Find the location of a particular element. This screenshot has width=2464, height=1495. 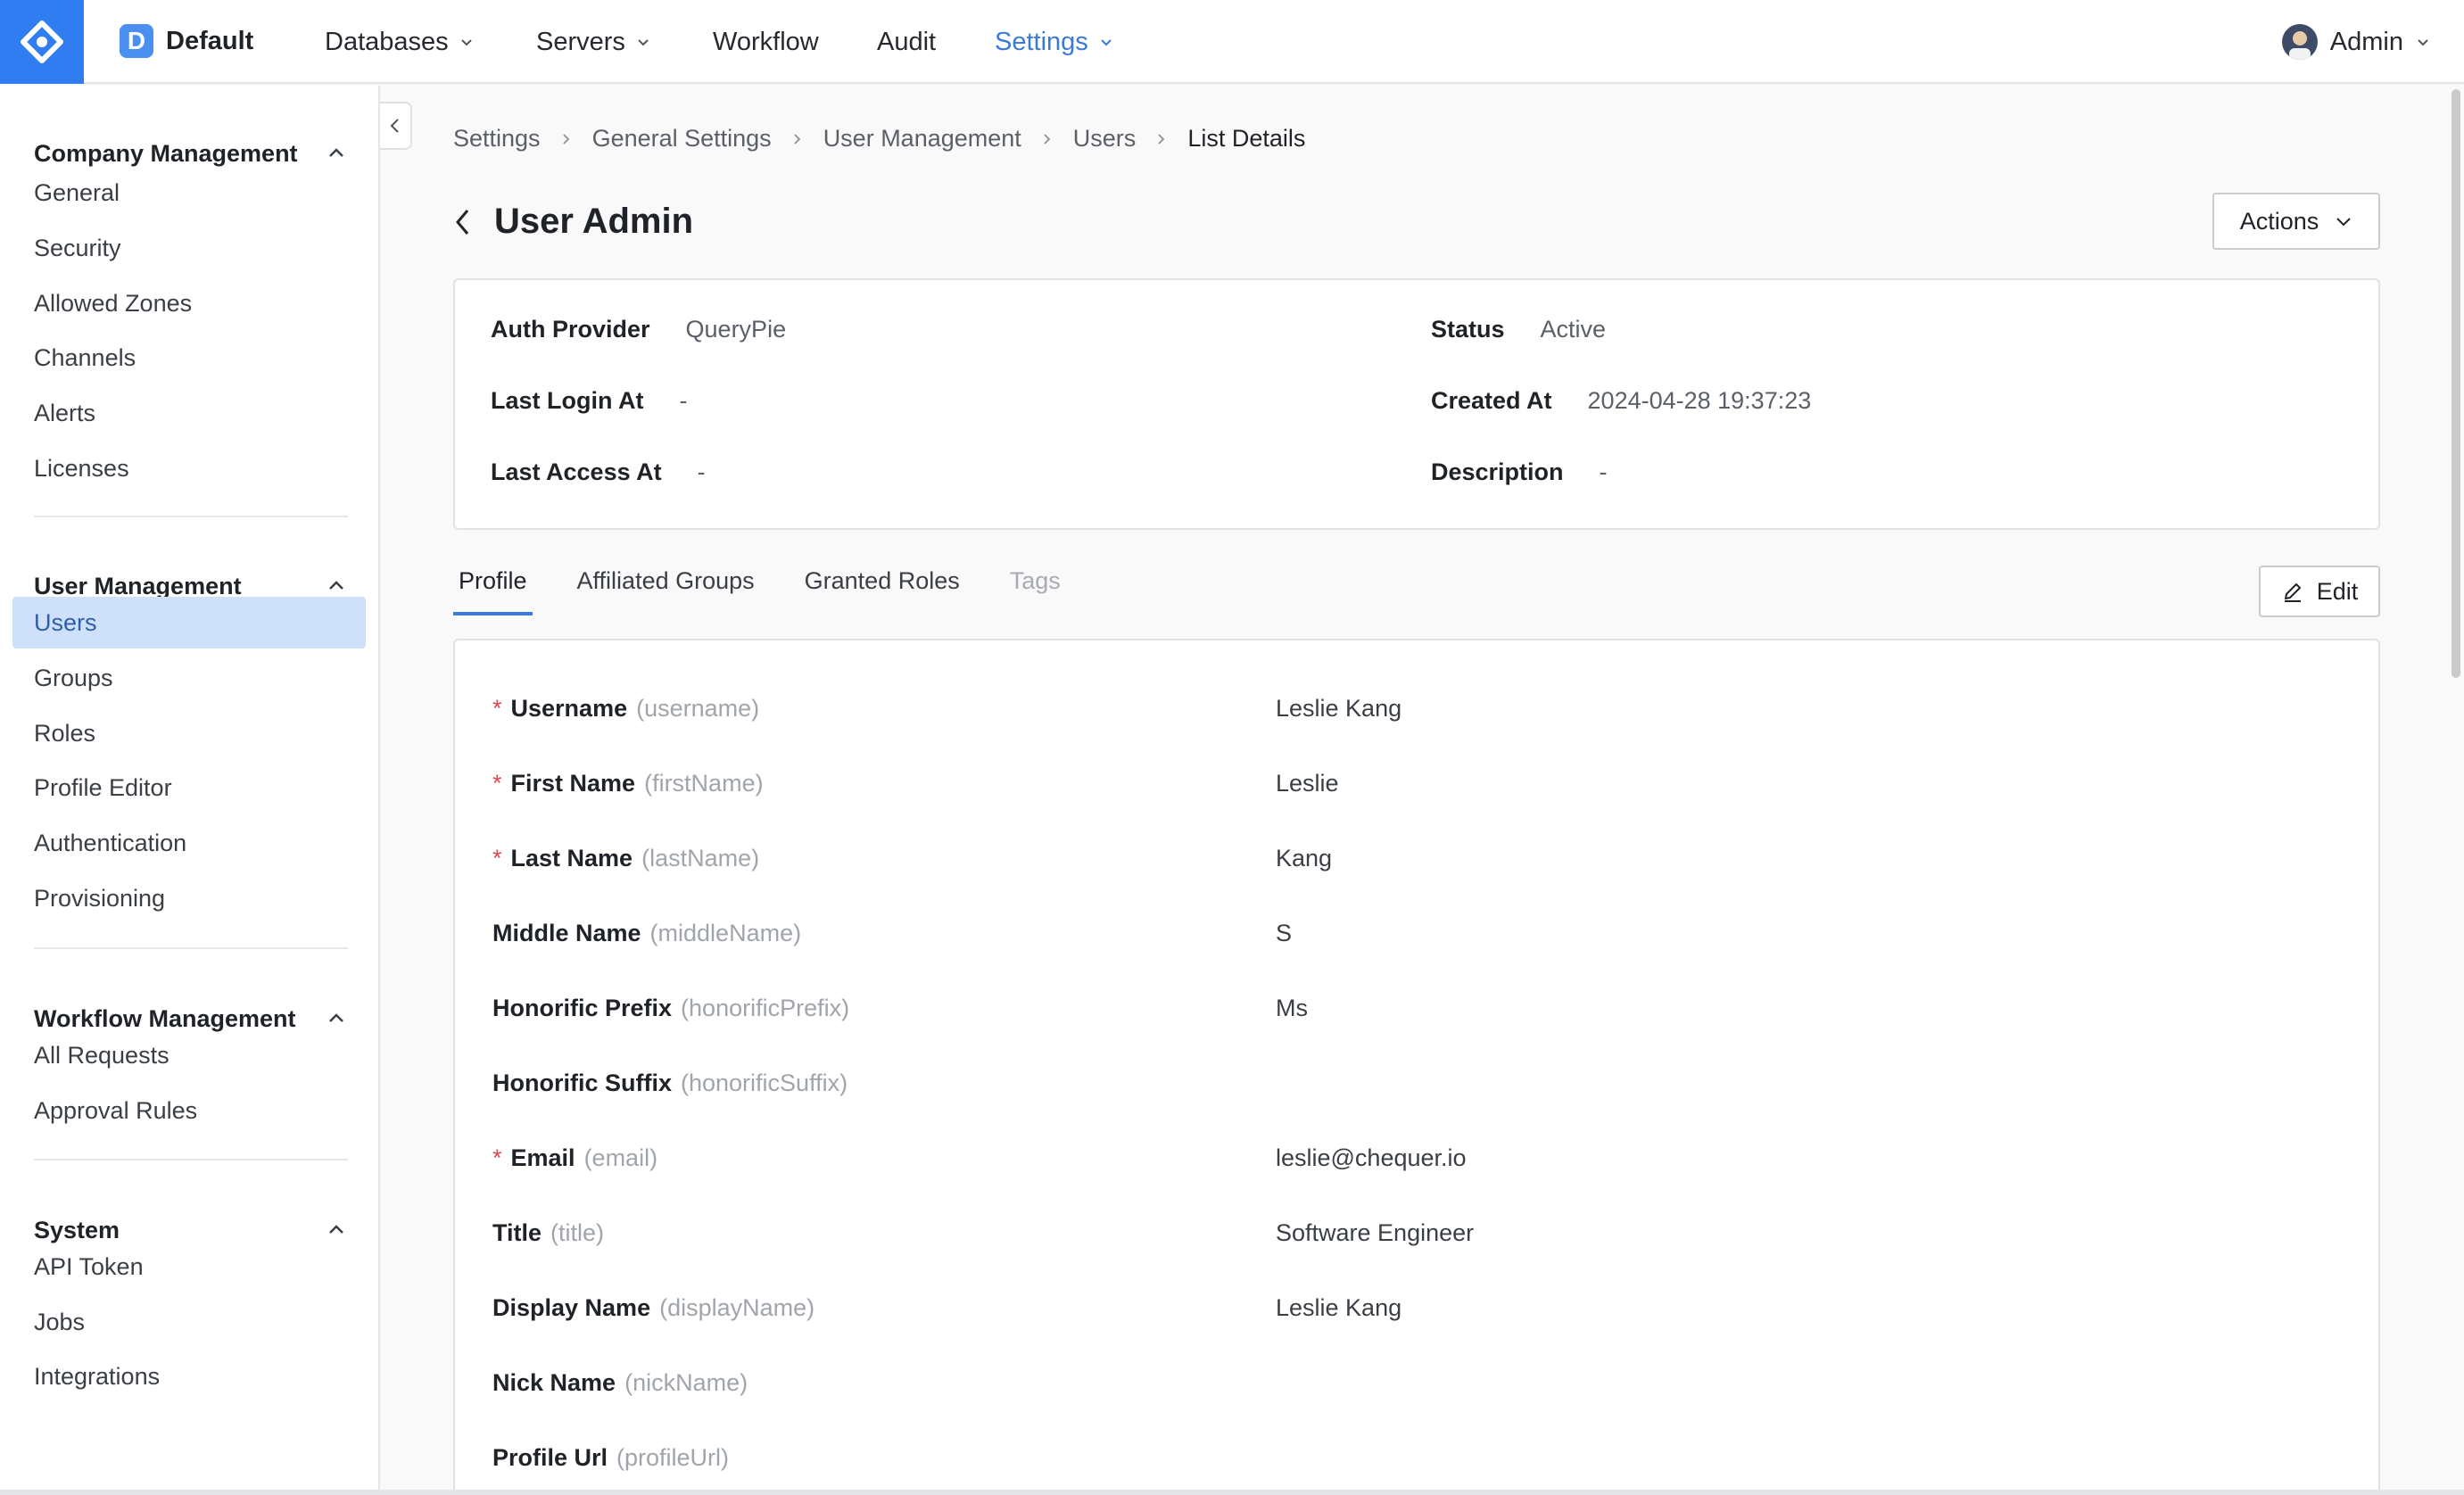

field-value: Software Engineer is located at coordinates (1376, 1232).